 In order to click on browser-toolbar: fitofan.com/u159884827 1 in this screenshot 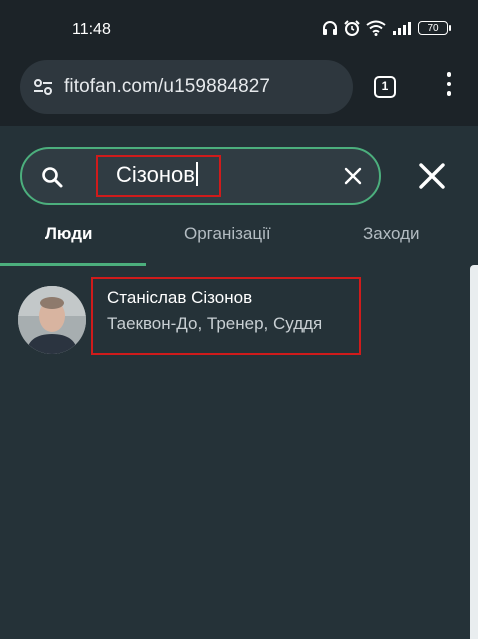, I will do `click(239, 92)`.